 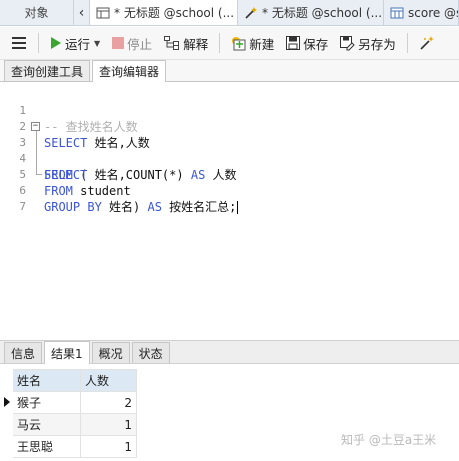 I want to click on save-button: 保存, so click(x=307, y=43).